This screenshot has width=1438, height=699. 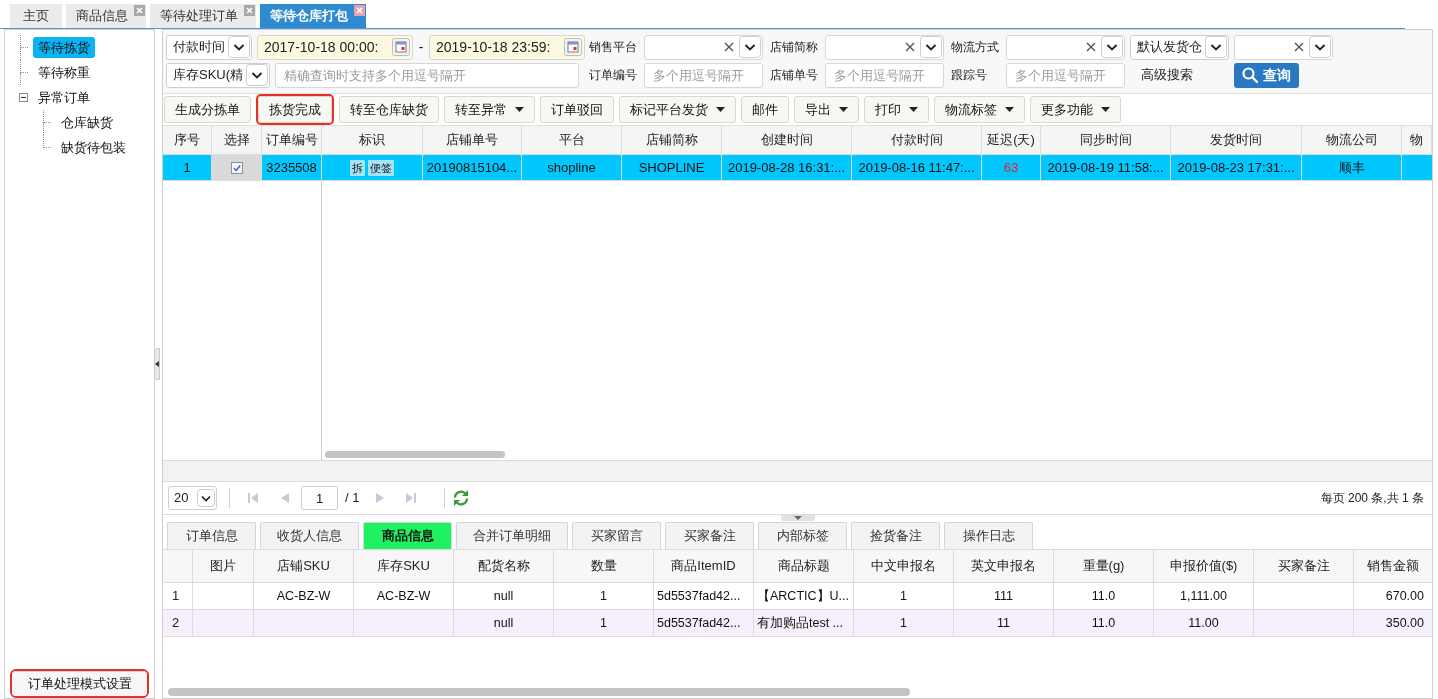 I want to click on column-header: 付款时间, so click(x=917, y=140).